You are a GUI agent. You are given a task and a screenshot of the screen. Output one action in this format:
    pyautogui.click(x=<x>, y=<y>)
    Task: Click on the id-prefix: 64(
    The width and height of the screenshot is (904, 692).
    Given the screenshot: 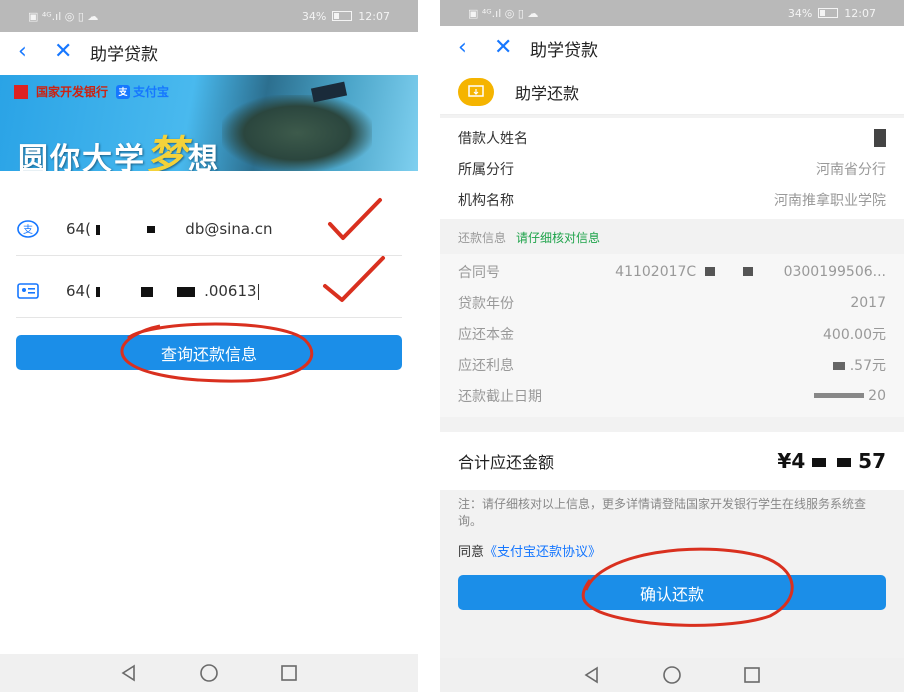 What is the action you would take?
    pyautogui.click(x=78, y=291)
    